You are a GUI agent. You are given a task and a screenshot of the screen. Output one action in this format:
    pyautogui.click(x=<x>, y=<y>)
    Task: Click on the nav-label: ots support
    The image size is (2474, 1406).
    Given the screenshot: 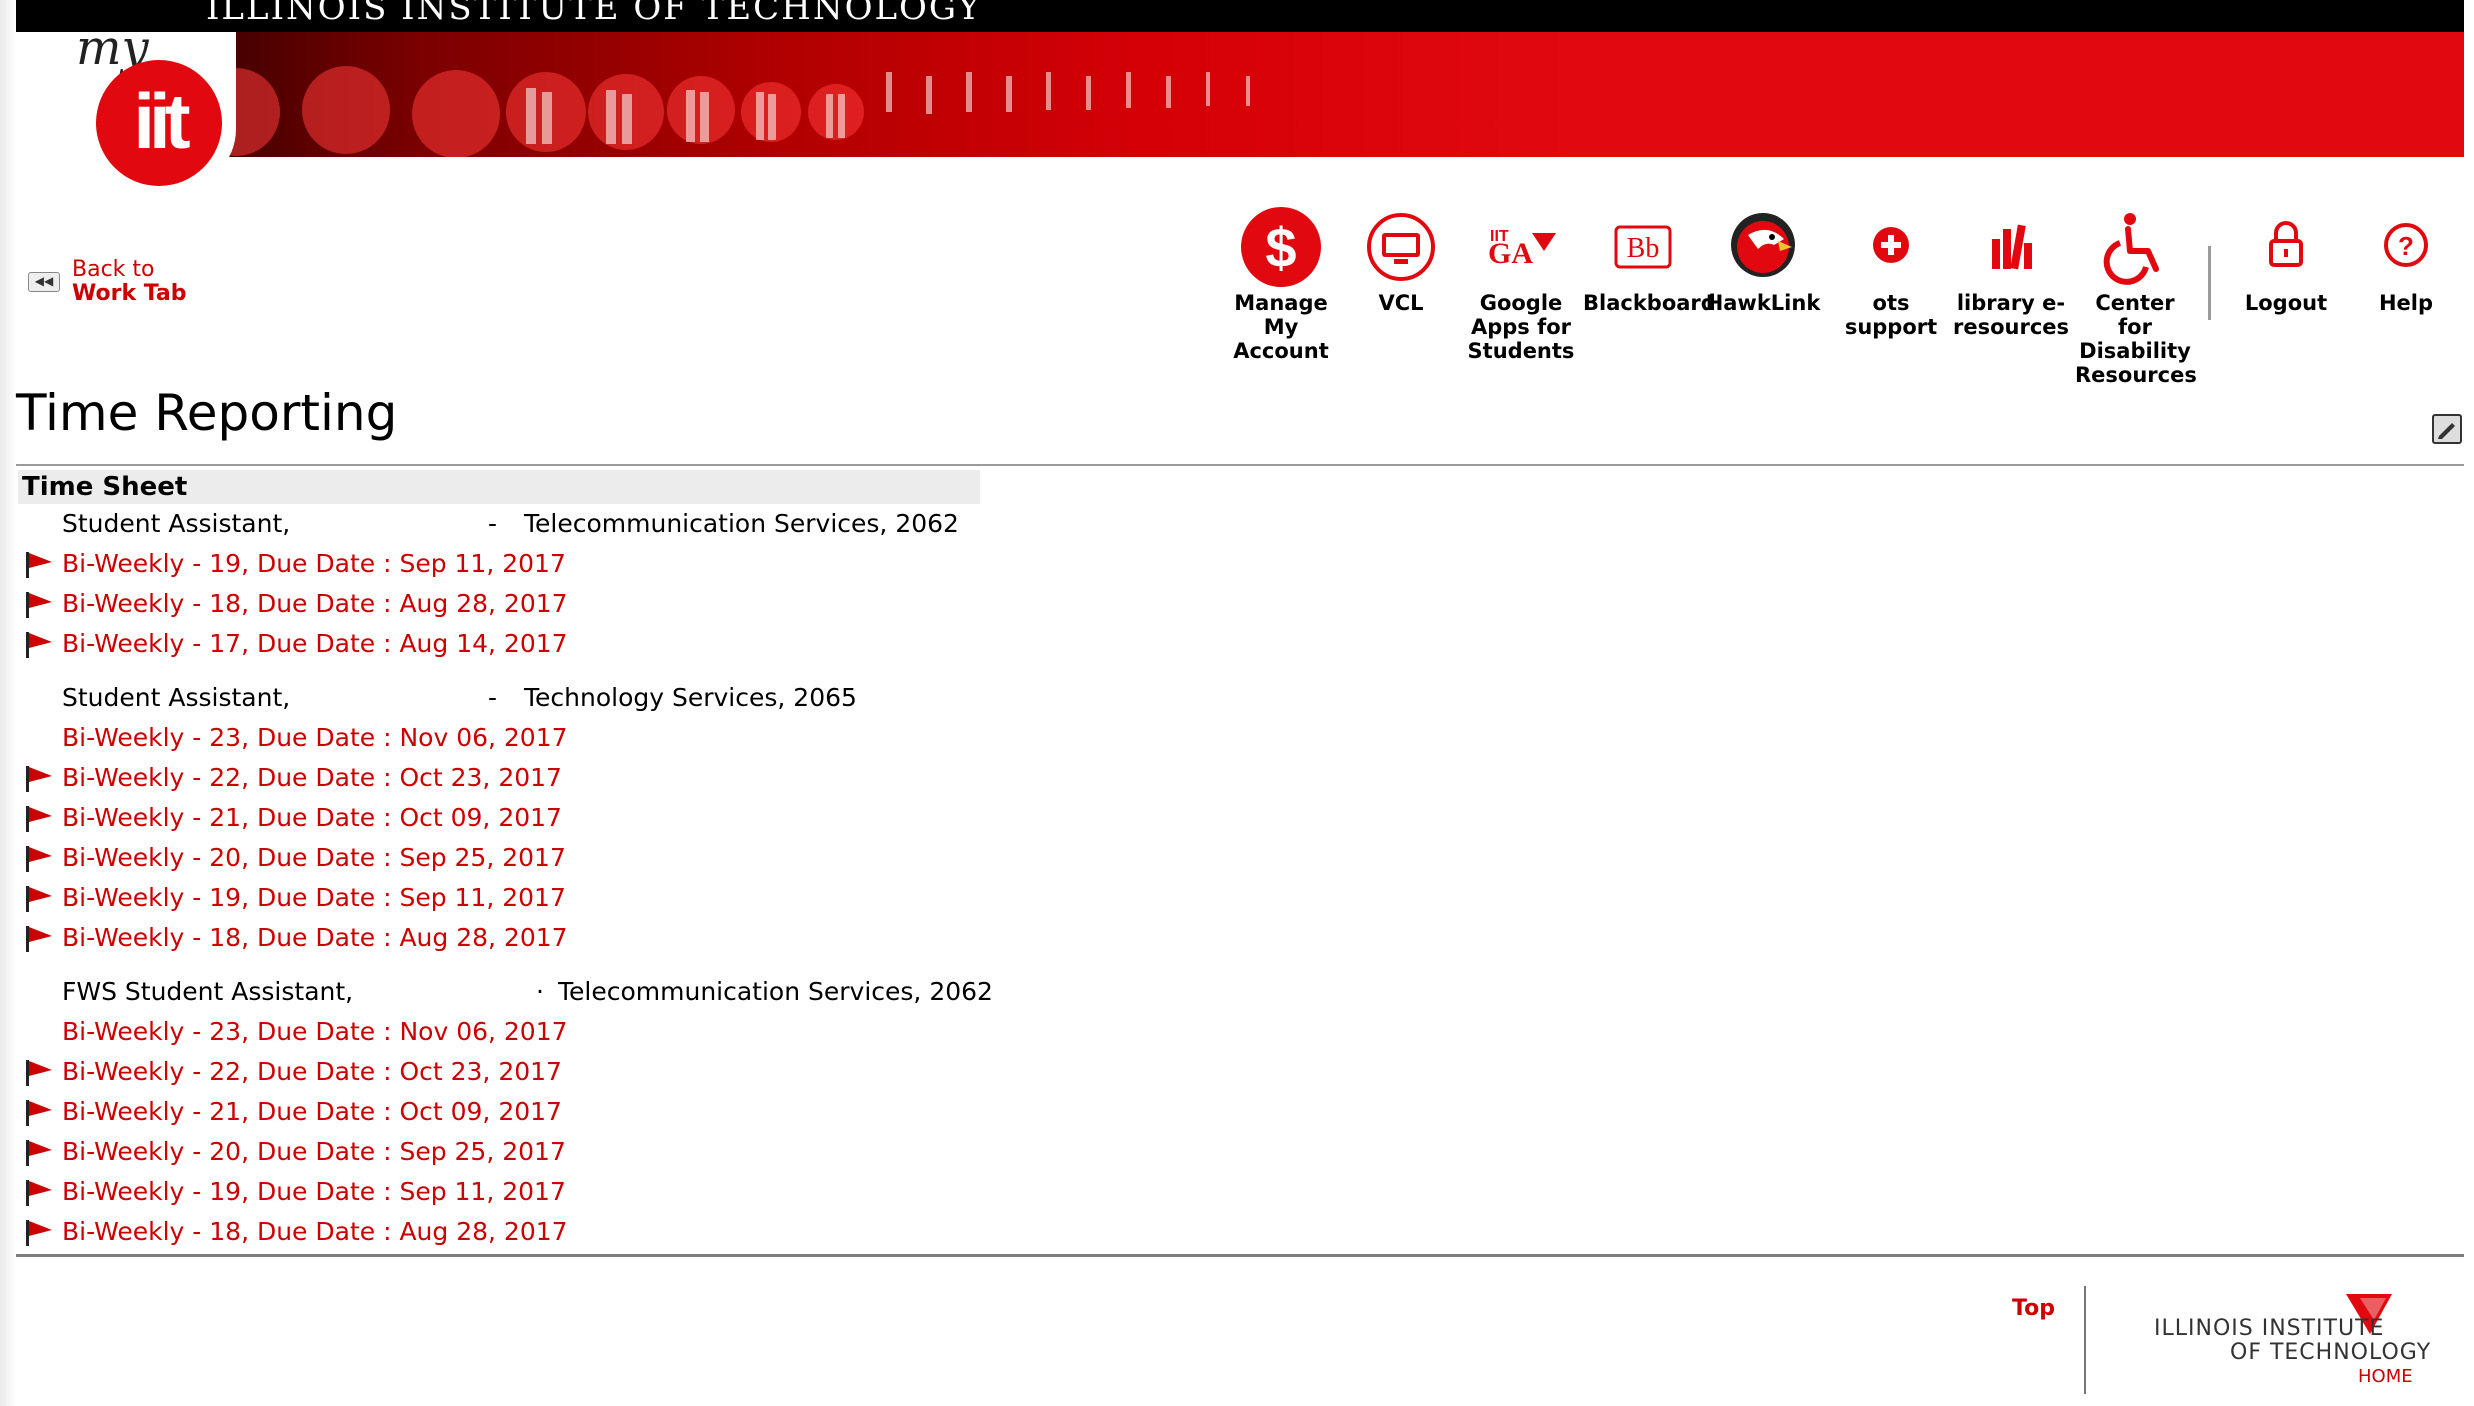 What is the action you would take?
    pyautogui.click(x=1891, y=315)
    